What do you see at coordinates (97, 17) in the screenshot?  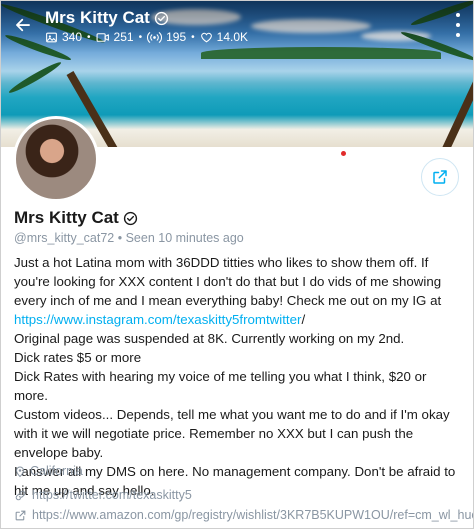 I see `header-name: Mrs Kitty Cat` at bounding box center [97, 17].